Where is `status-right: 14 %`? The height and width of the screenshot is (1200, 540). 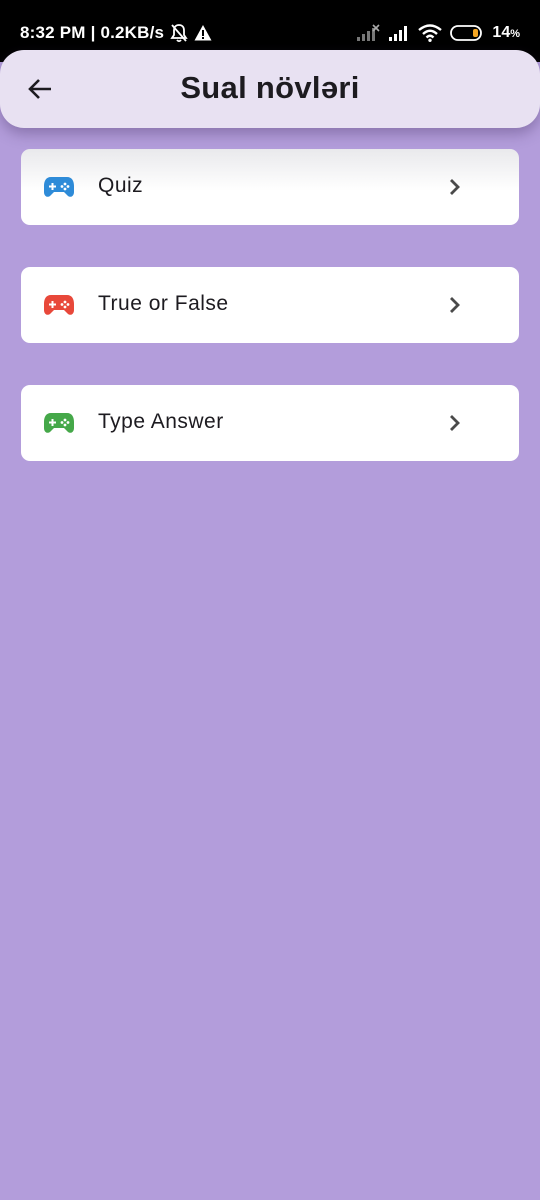 status-right: 14 % is located at coordinates (438, 33).